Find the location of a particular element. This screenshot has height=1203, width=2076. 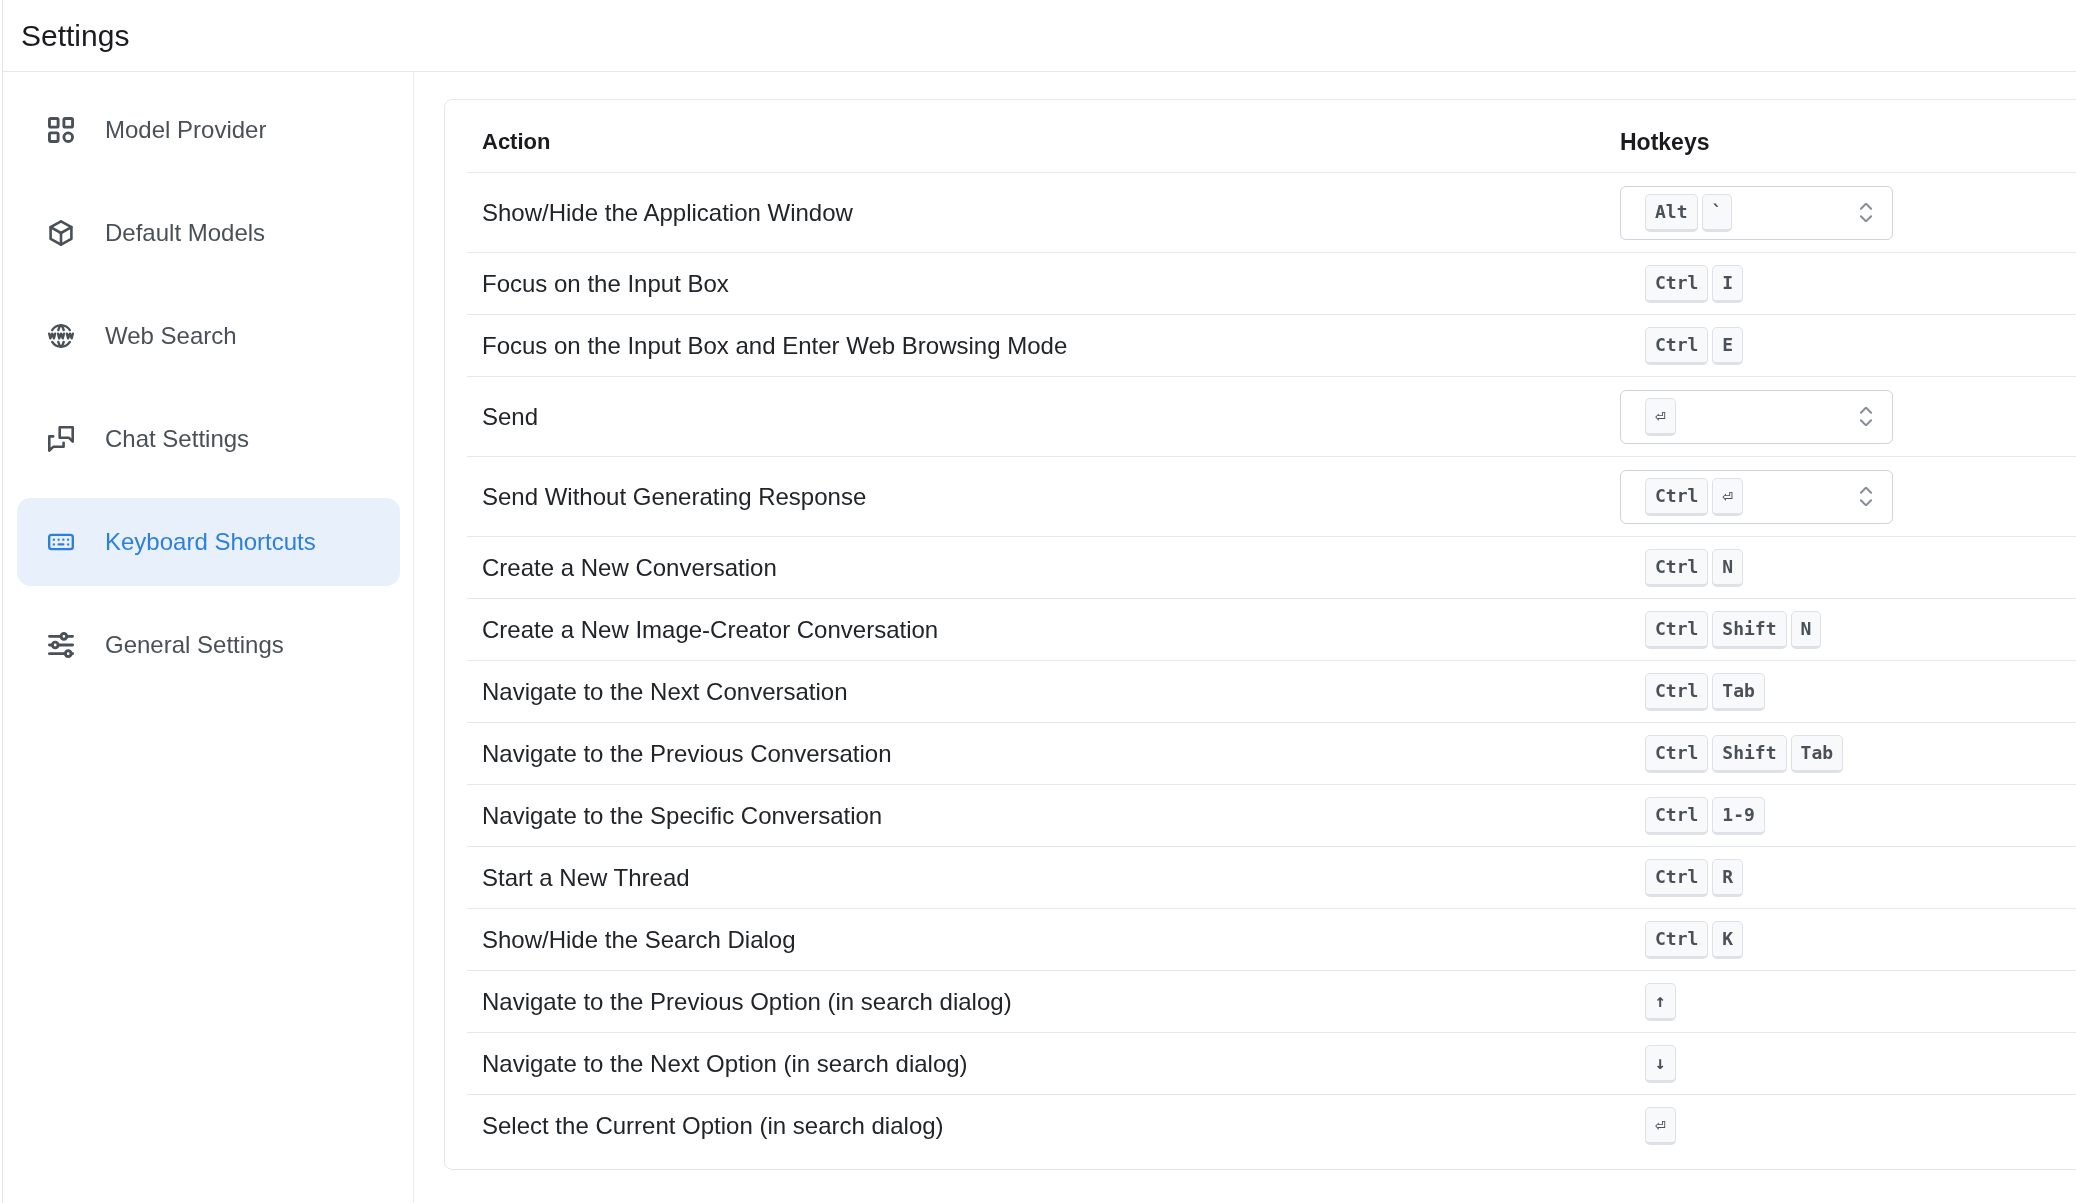

action-label: Select the Current Option (in search dialog) is located at coordinates (713, 1125).